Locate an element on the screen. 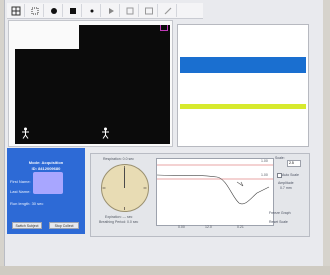 This screenshot has height=275, width=330. waveform-svg is located at coordinates (215, 184).